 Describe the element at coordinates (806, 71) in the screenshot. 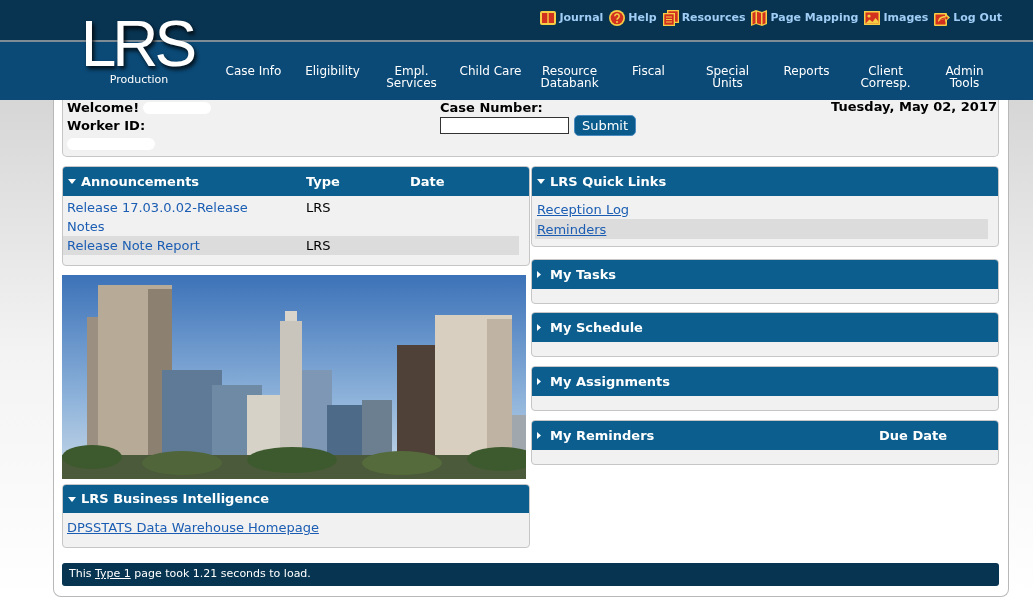

I see `nav-menu-item: Reports` at that location.